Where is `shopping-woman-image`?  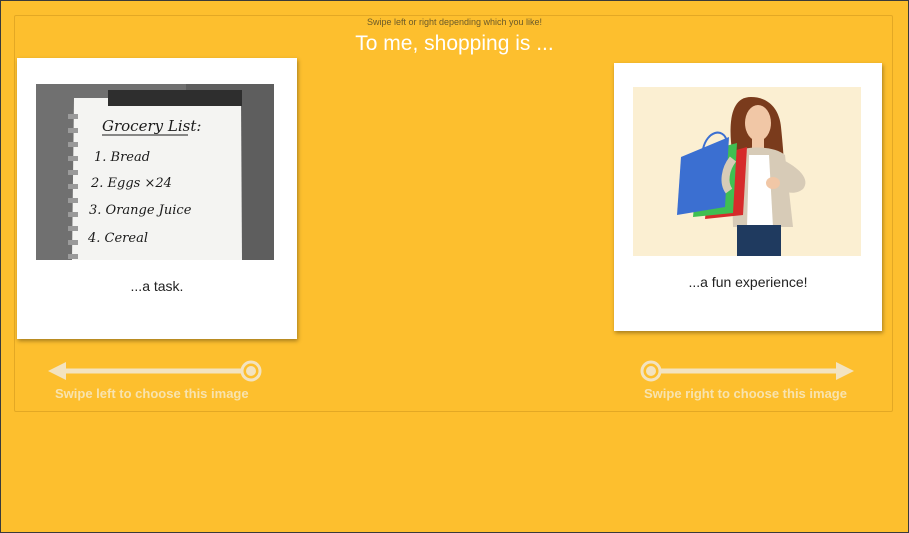
shopping-woman-image is located at coordinates (747, 171).